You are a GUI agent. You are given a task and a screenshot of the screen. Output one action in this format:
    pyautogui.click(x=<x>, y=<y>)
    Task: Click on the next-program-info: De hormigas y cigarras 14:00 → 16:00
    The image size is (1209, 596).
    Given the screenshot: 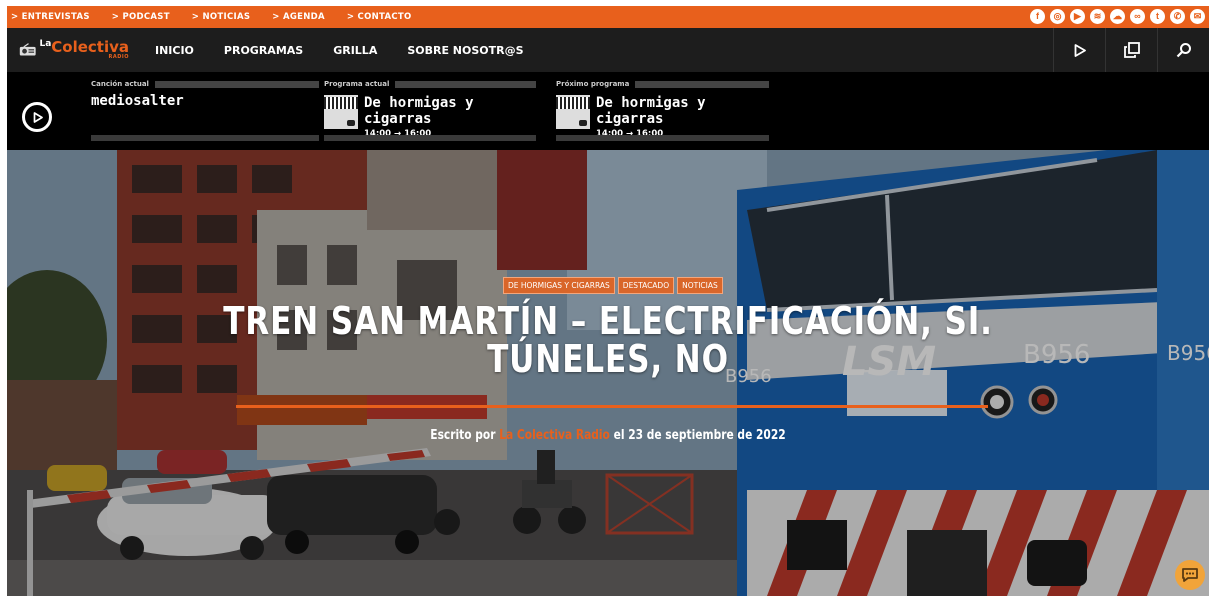 What is the action you would take?
    pyautogui.click(x=682, y=117)
    